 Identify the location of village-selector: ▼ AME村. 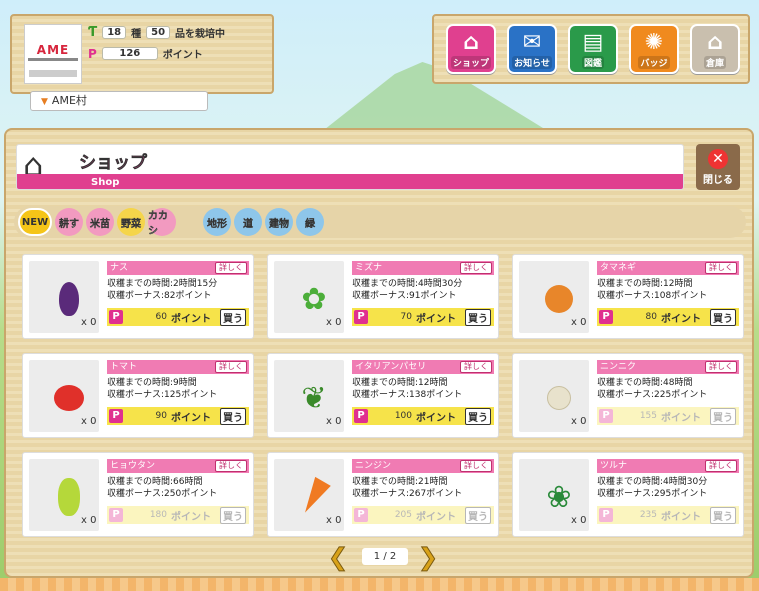
(119, 101).